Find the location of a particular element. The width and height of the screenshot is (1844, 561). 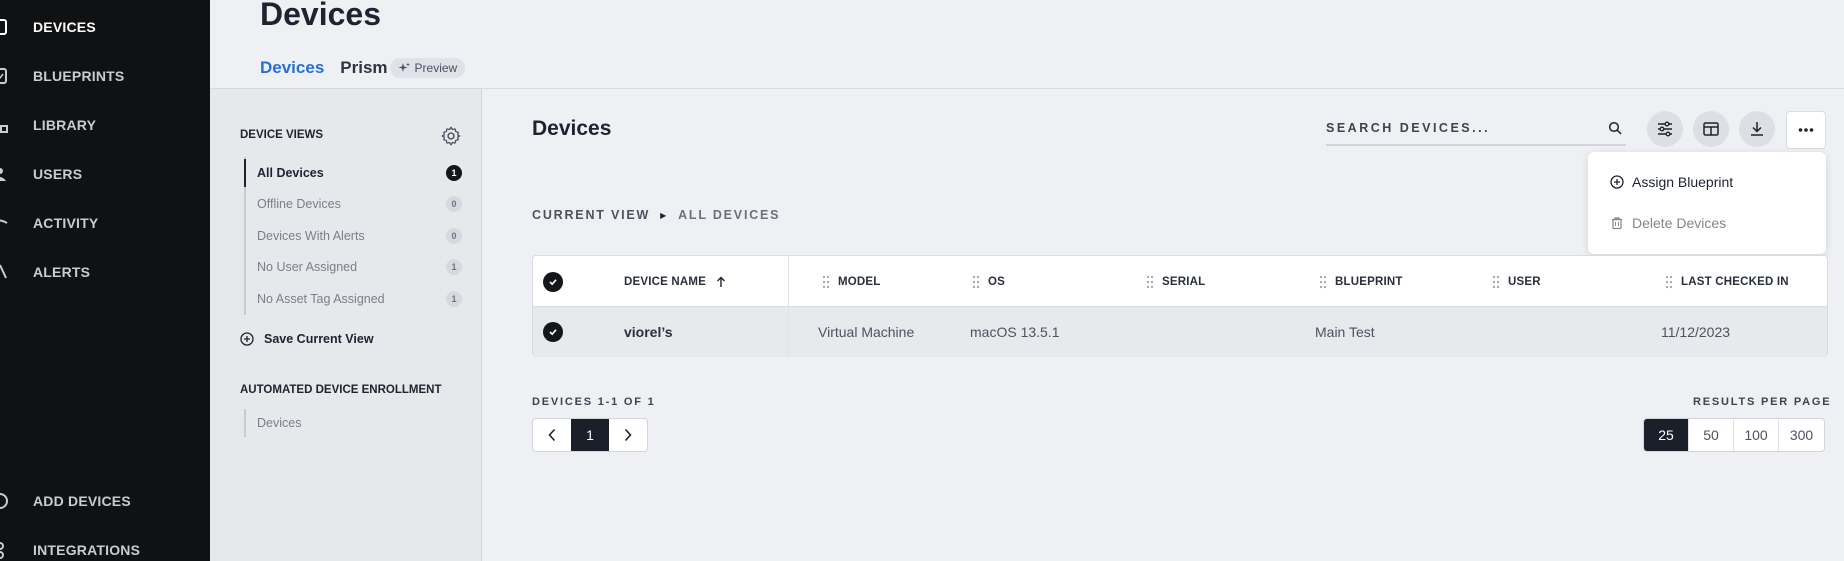

column-label: USER is located at coordinates (1524, 281).